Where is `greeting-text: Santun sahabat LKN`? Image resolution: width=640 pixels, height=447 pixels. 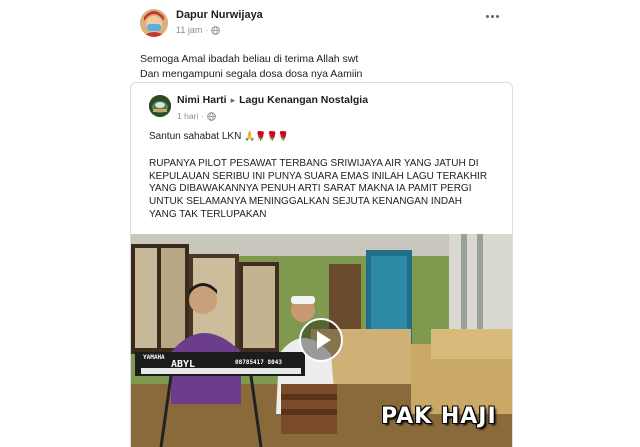
greeting-text: Santun sahabat LKN is located at coordinates (195, 136).